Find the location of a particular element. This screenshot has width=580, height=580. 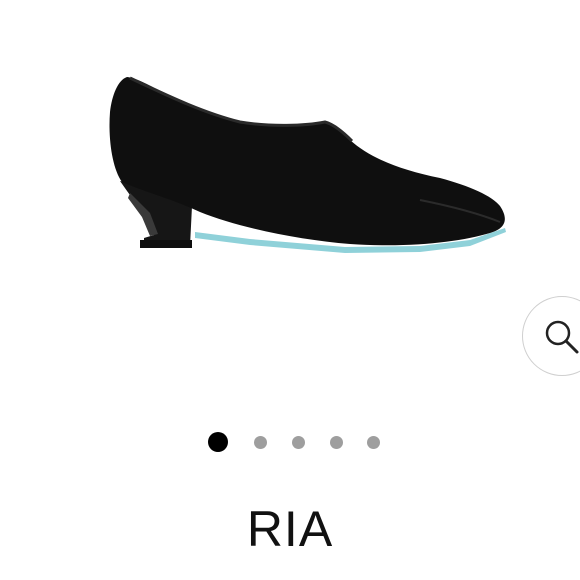

carousel-dots is located at coordinates (290, 442).